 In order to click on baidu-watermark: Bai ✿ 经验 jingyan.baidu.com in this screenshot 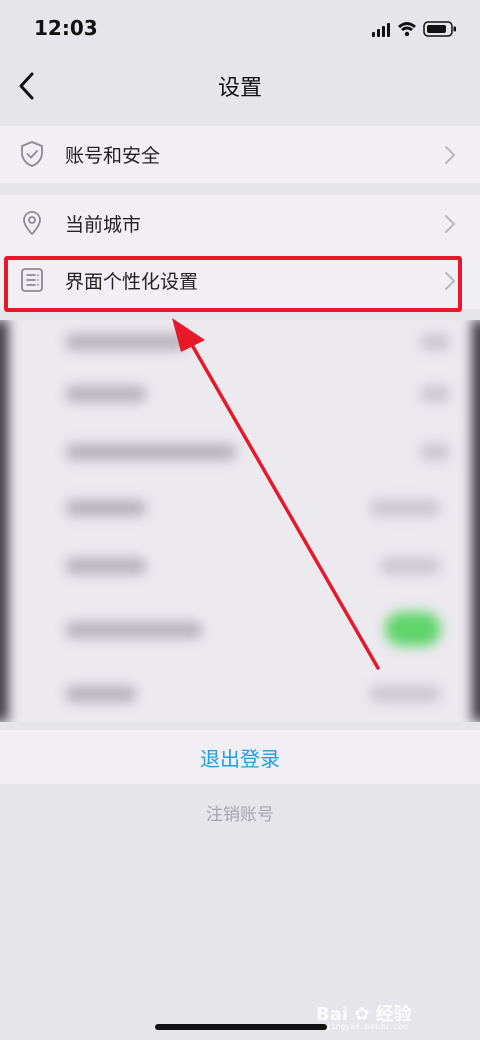, I will do `click(386, 1010)`.